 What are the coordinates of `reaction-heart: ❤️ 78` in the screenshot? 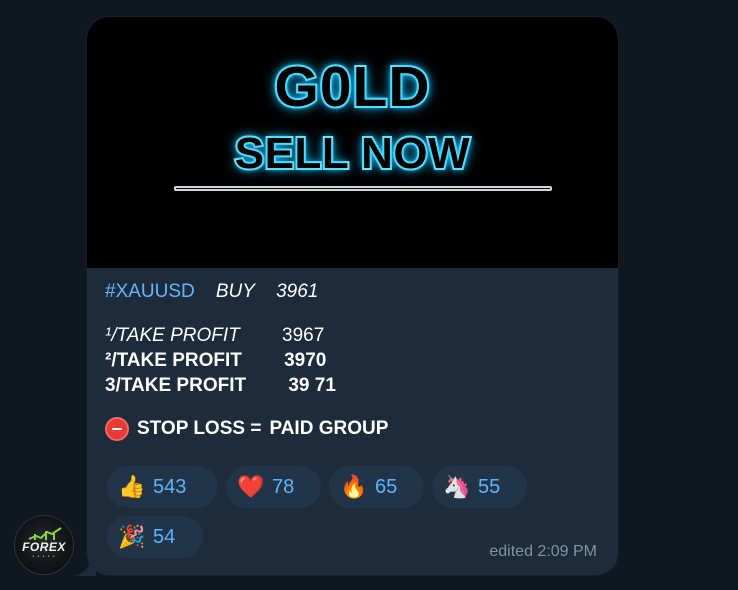 It's located at (273, 487).